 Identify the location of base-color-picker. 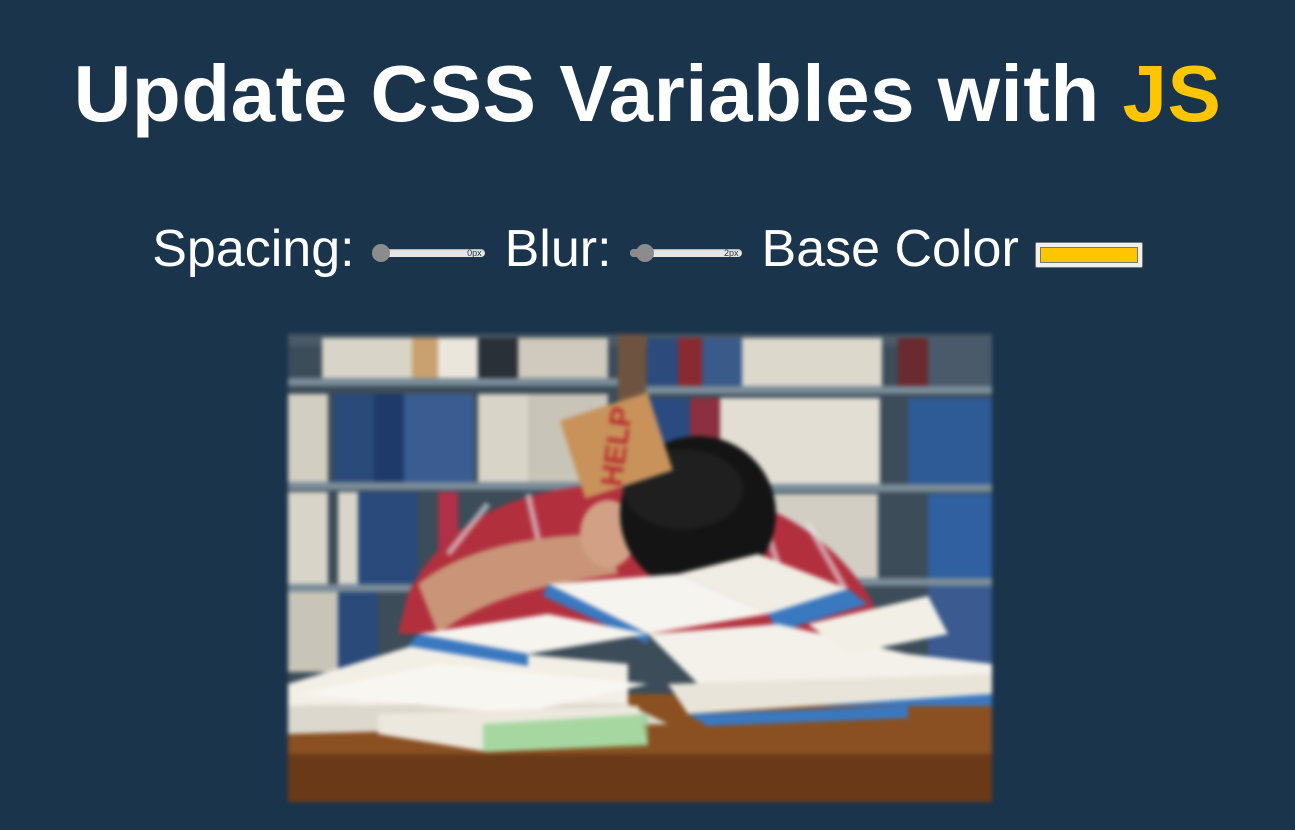
(1088, 255).